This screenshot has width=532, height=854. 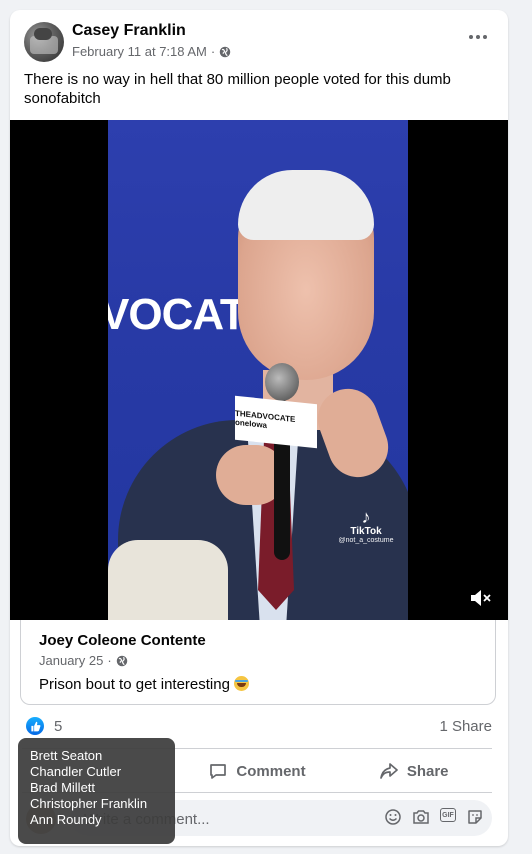 What do you see at coordinates (76, 771) in the screenshot?
I see `tooltip-name: Chandler Cutler` at bounding box center [76, 771].